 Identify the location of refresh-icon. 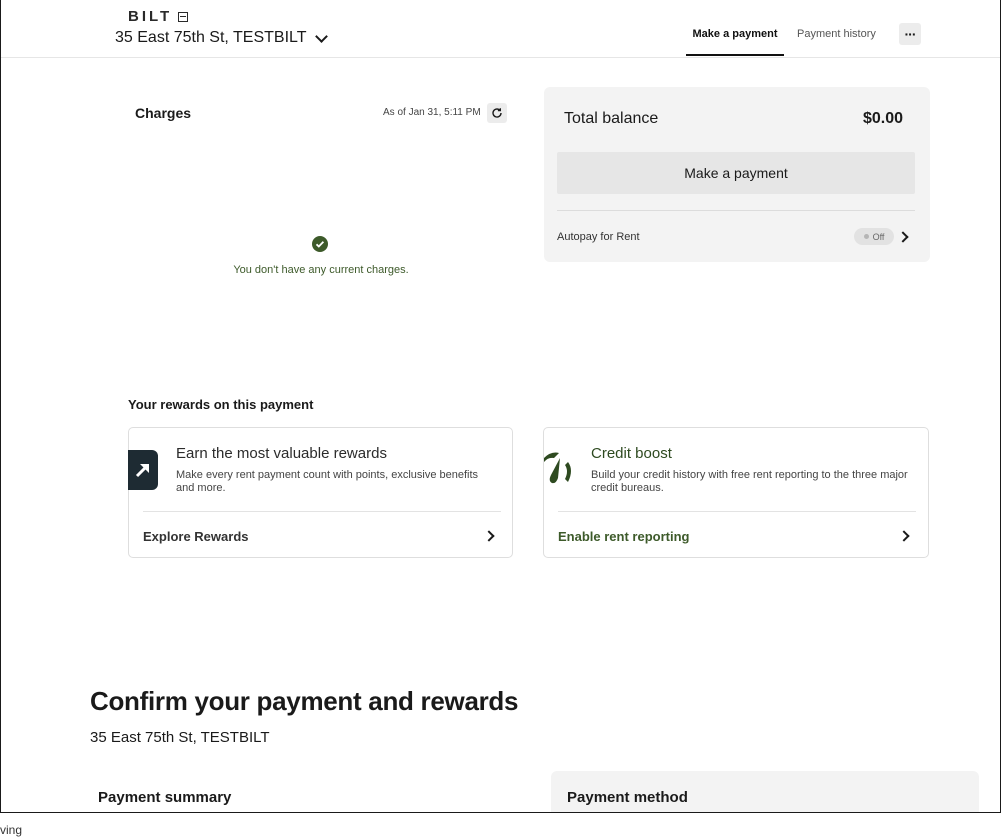
(497, 113).